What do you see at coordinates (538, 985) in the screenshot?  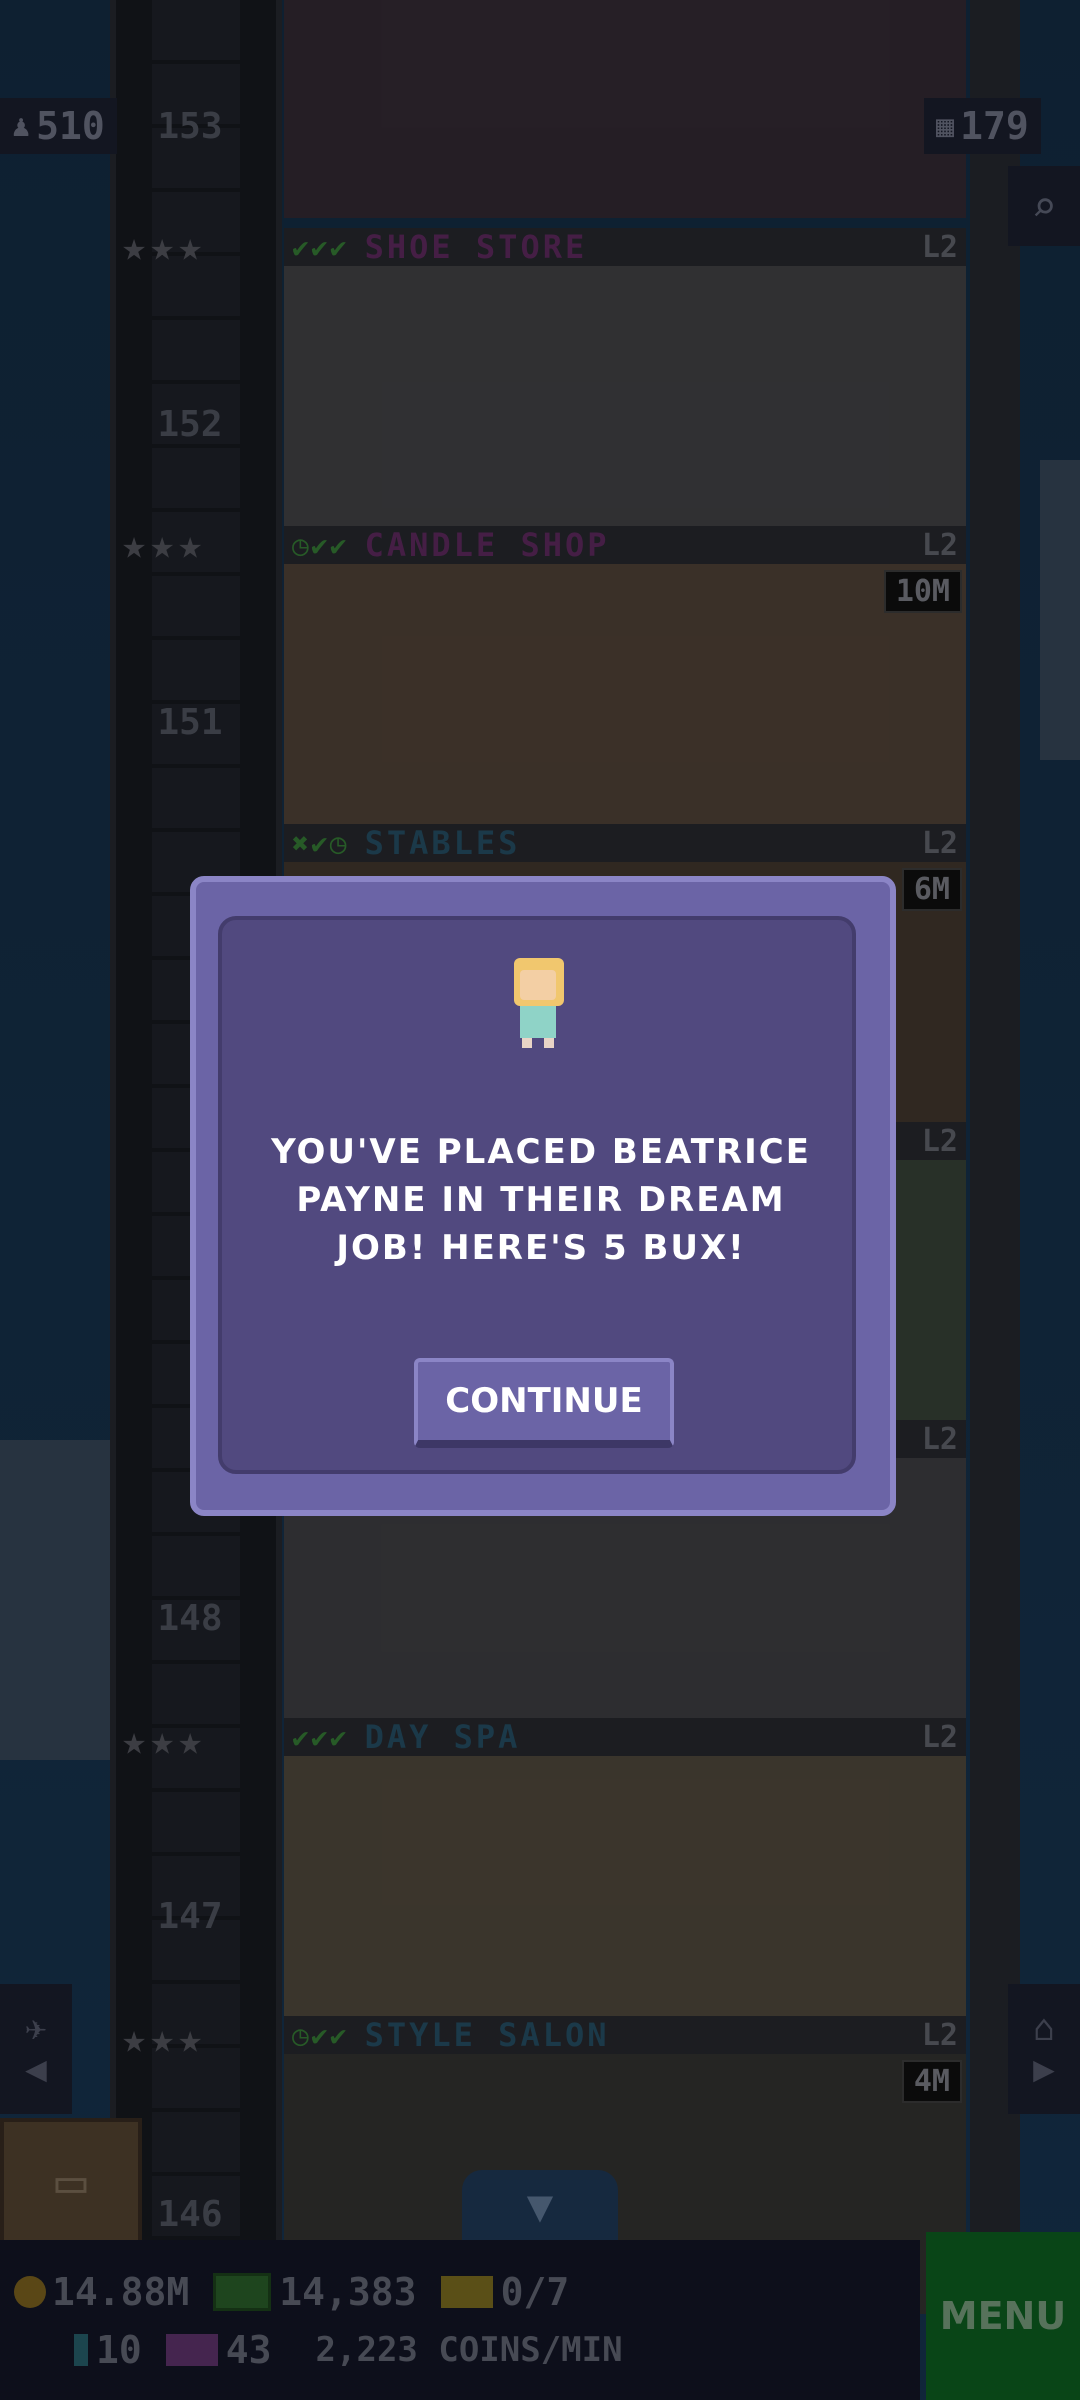 I see `avatar-face` at bounding box center [538, 985].